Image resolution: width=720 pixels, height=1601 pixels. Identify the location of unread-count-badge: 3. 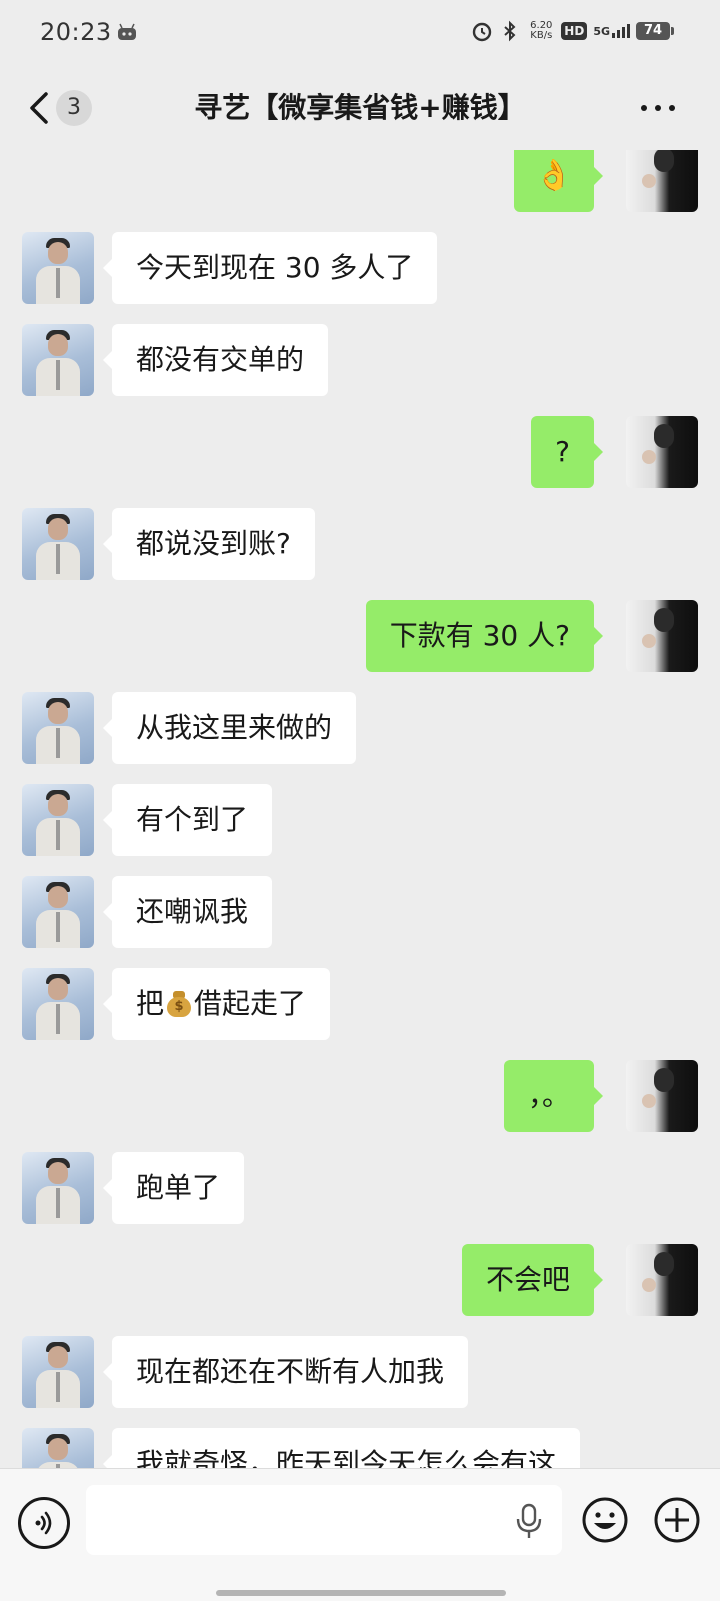
(74, 108).